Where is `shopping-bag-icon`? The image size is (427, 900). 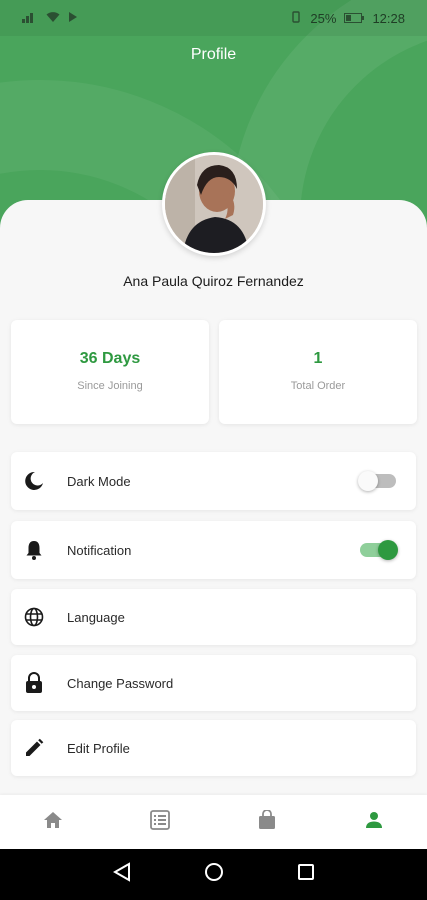 shopping-bag-icon is located at coordinates (267, 821).